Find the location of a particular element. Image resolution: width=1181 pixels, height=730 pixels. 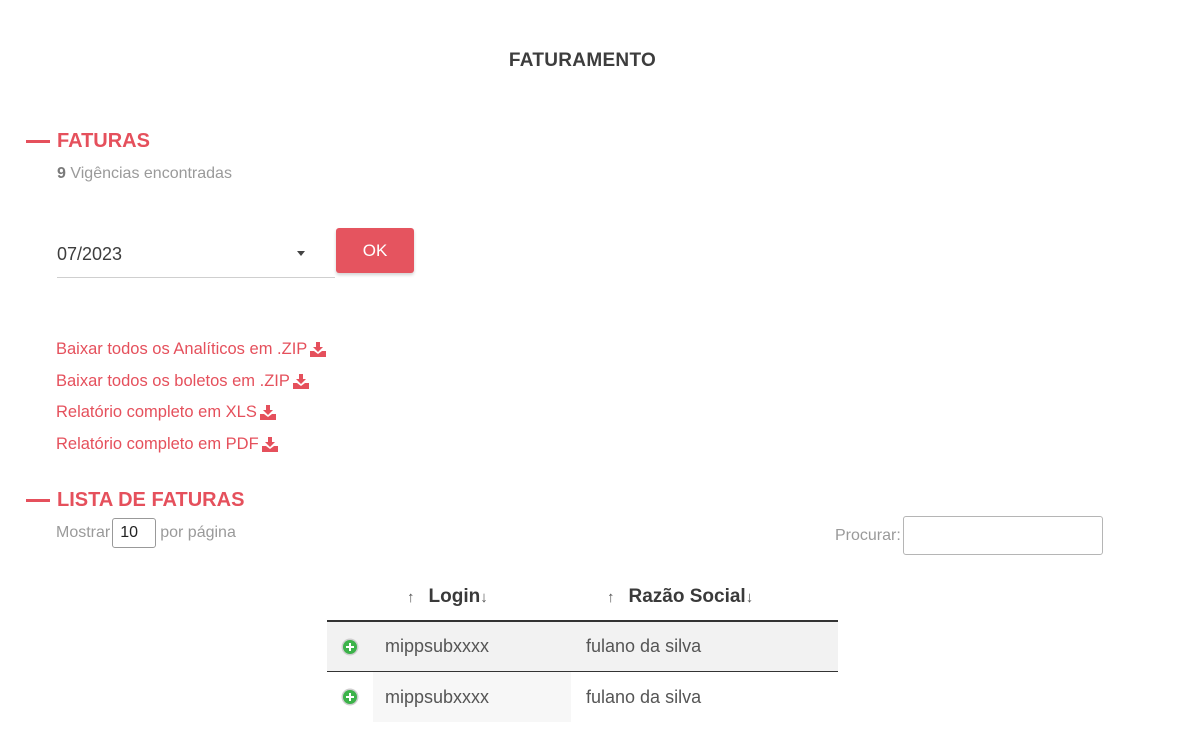

download-link-label: Relatório completo em XLS is located at coordinates (156, 412).